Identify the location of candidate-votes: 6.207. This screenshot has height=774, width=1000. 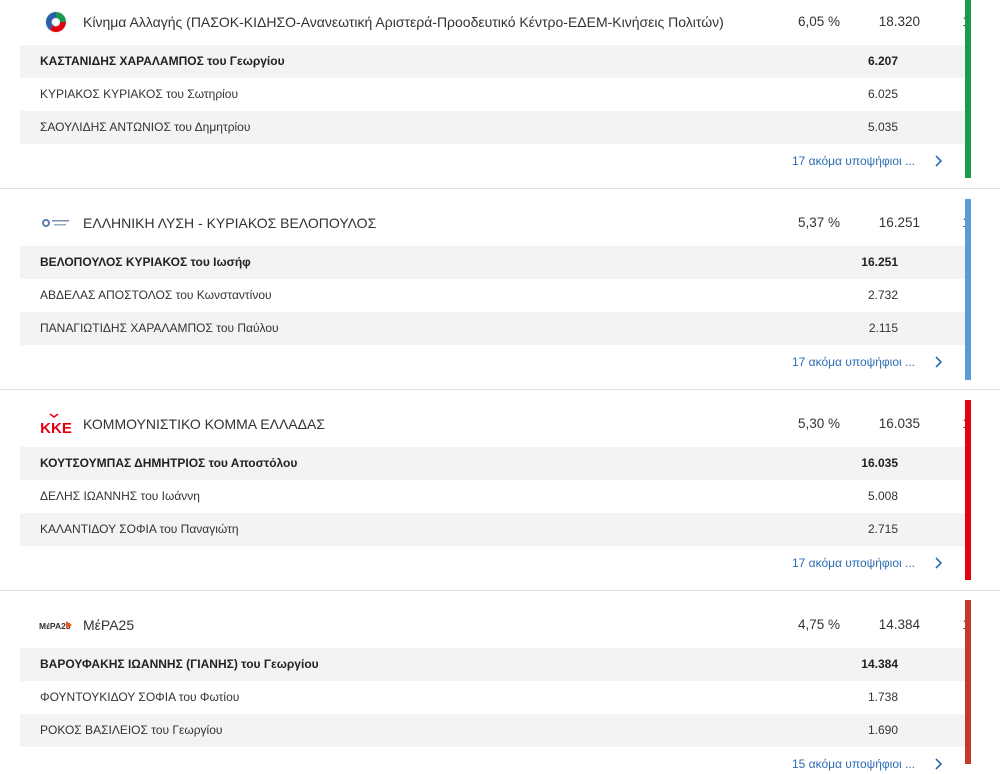
(882, 61).